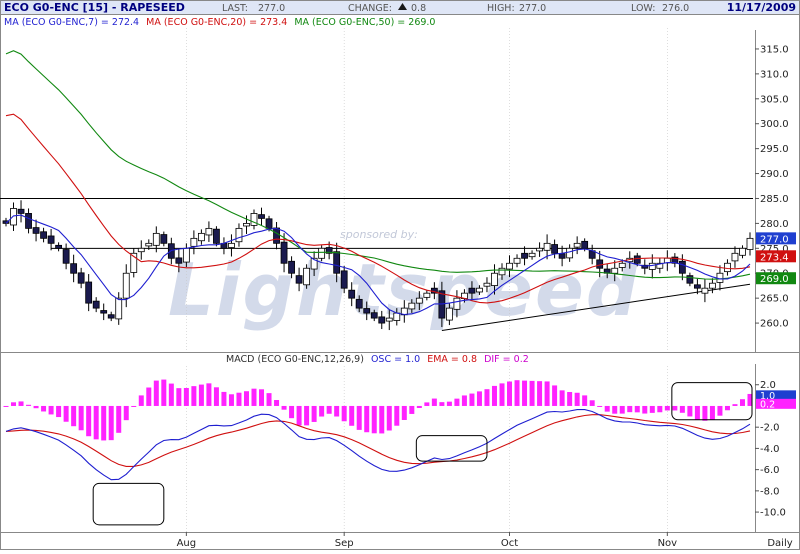 Image resolution: width=800 pixels, height=554 pixels. Describe the element at coordinates (774, 324) in the screenshot. I see `price-tick-label: 260.0` at that location.